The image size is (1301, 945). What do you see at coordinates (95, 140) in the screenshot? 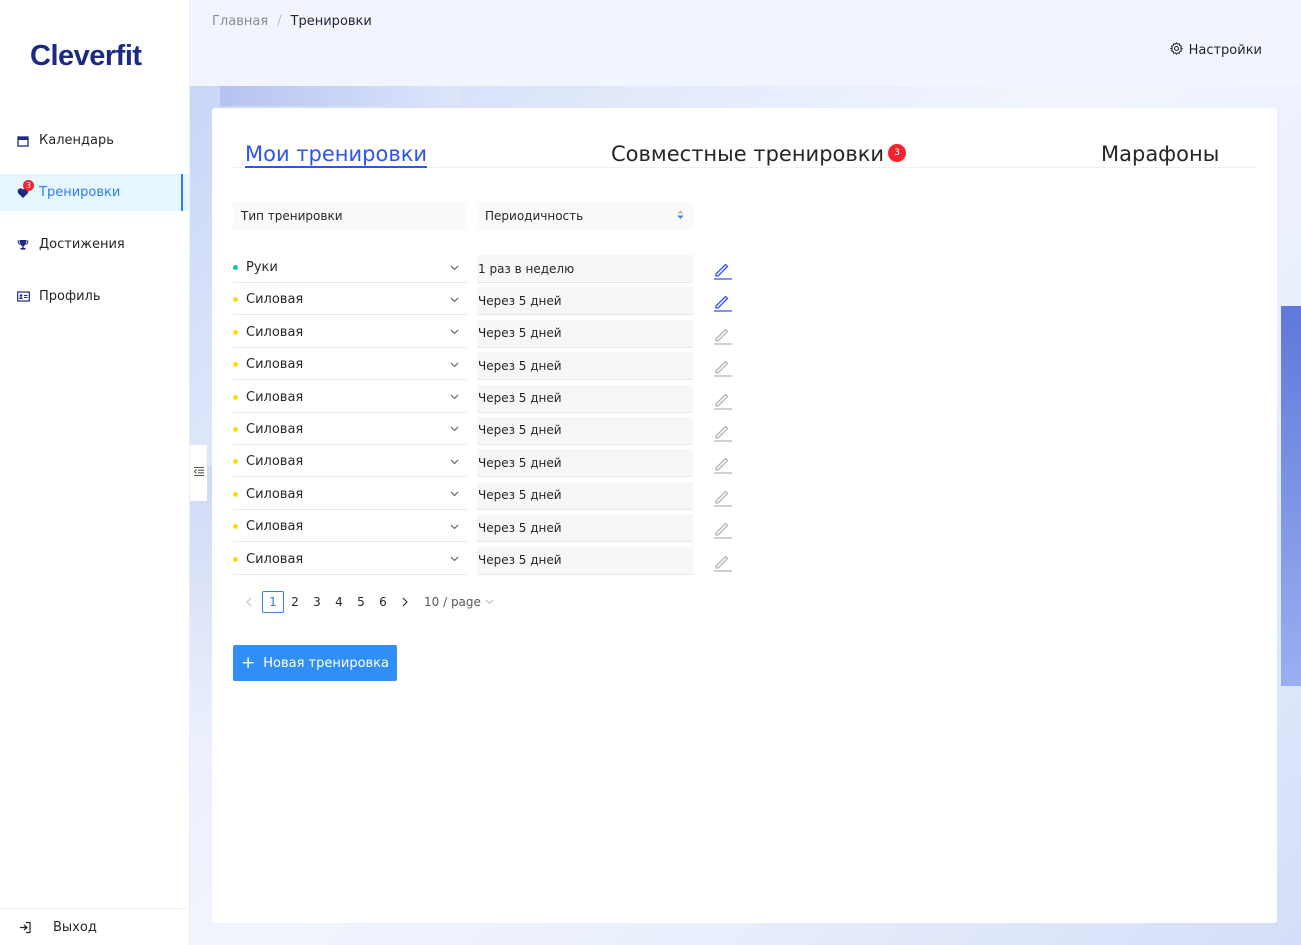
I see `sidebar-item-calendar: Календарь` at bounding box center [95, 140].